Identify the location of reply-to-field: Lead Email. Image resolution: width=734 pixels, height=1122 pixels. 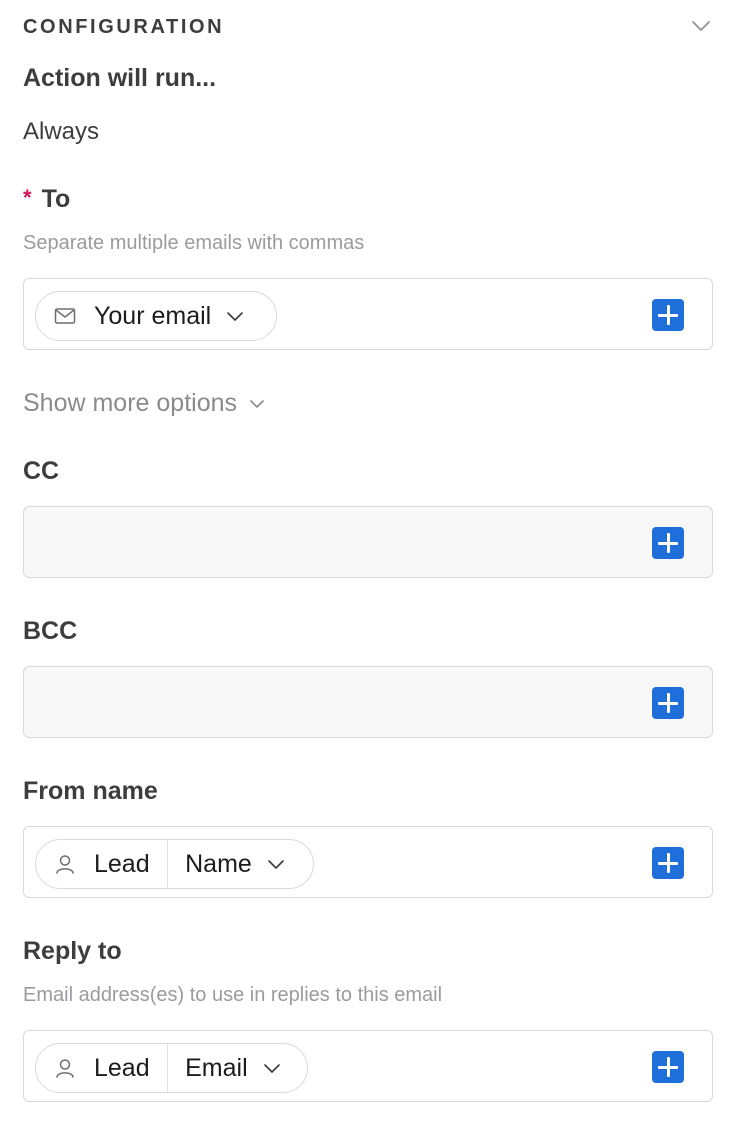
(368, 1066).